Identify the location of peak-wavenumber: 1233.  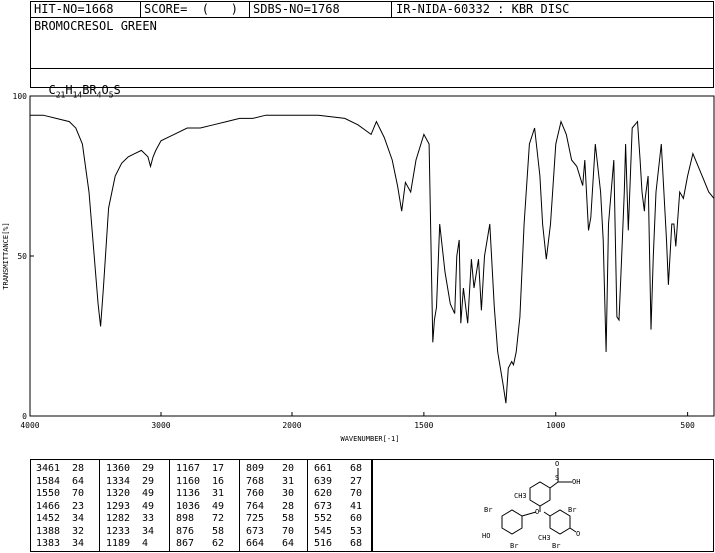
(118, 531).